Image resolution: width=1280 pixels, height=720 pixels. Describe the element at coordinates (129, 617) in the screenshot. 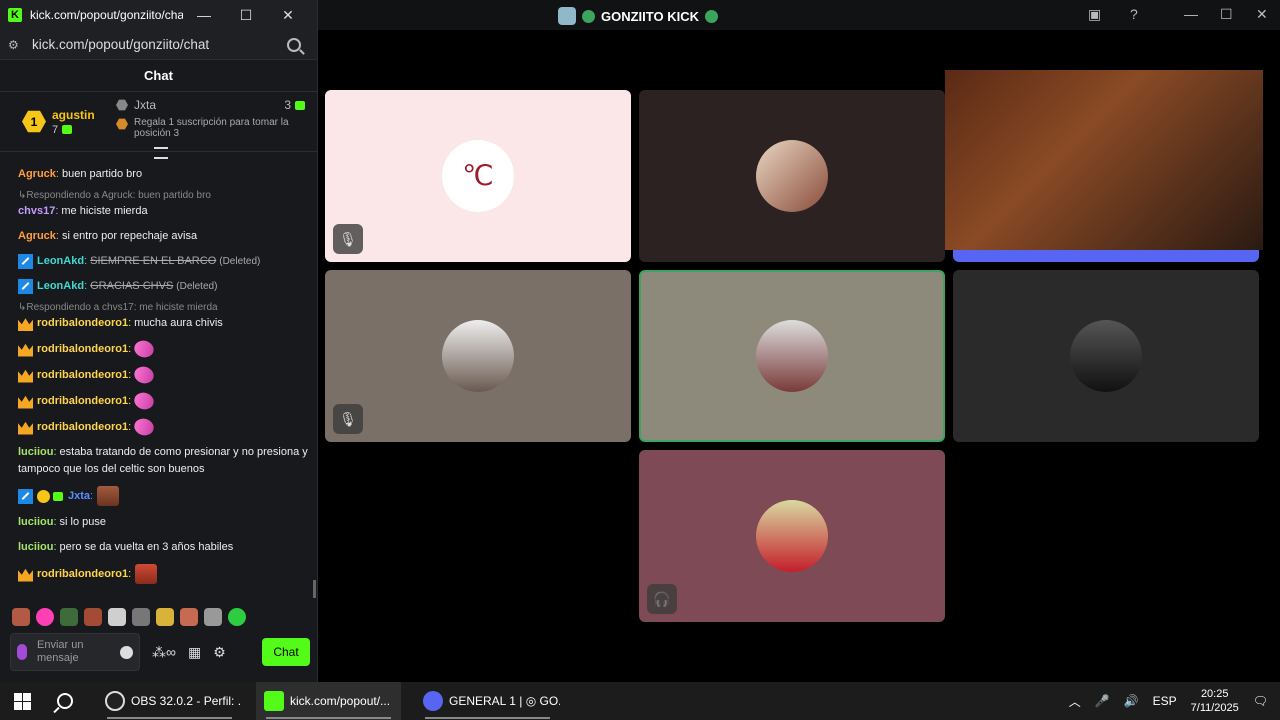

I see `quick-emote-bar` at that location.